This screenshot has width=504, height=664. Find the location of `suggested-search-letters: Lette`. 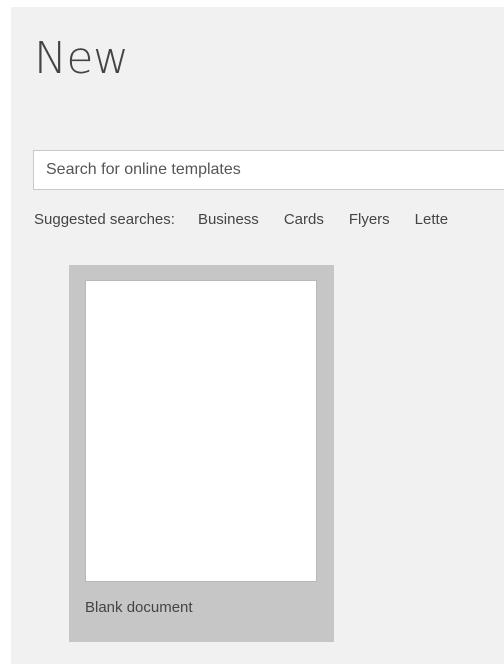

suggested-search-letters: Lette is located at coordinates (431, 220).